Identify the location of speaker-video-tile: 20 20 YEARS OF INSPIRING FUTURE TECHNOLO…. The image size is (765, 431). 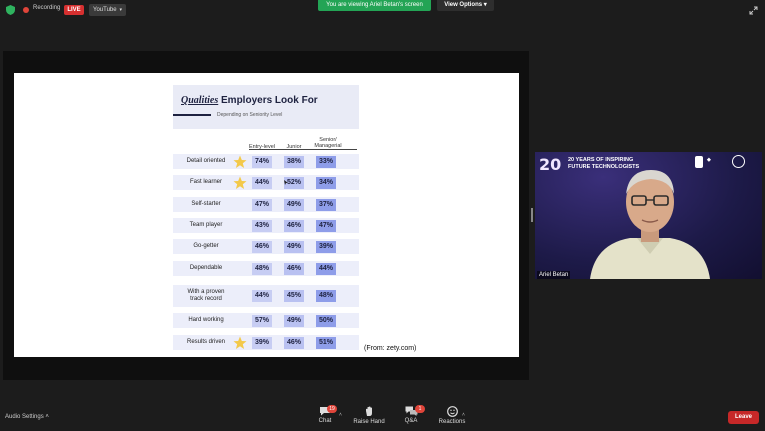
(648, 215).